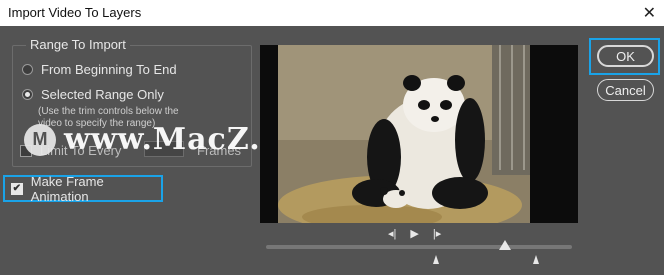 The image size is (664, 275). What do you see at coordinates (102, 94) in the screenshot?
I see `radio-label: Selected Range Only` at bounding box center [102, 94].